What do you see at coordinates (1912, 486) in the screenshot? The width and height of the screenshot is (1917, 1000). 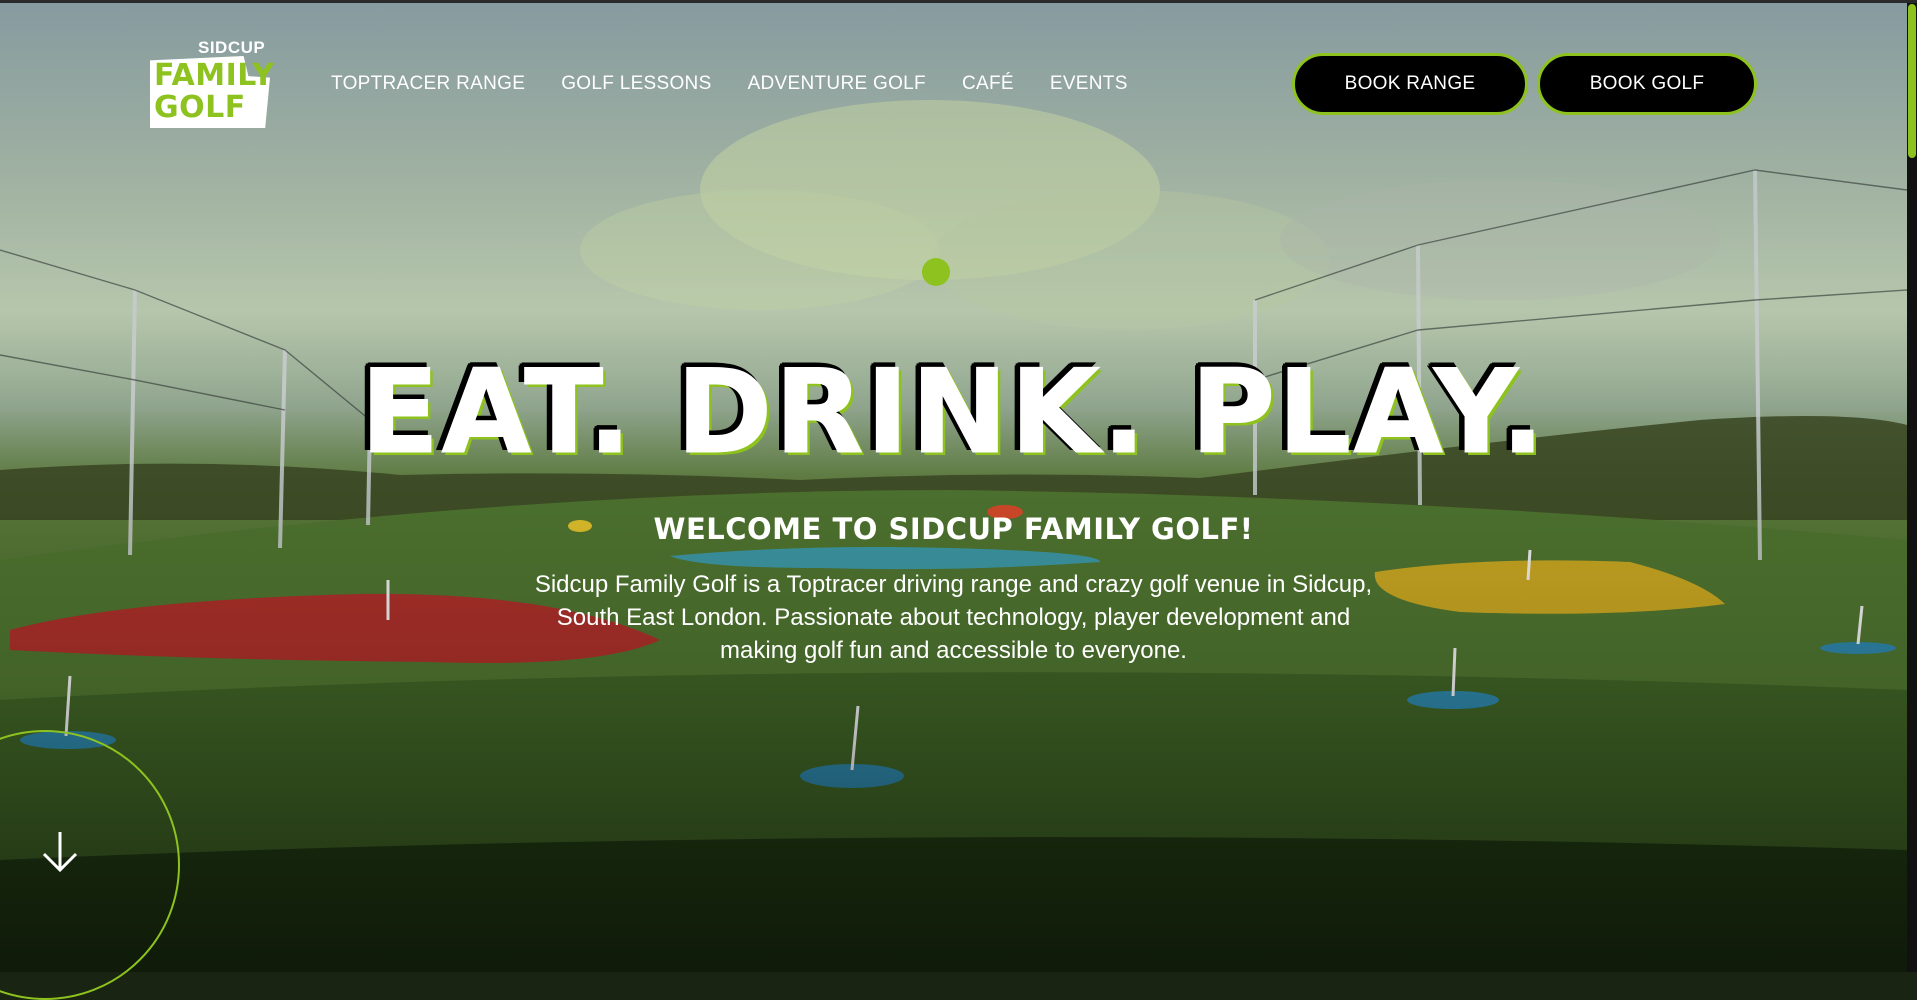 I see `page-scrollbar` at bounding box center [1912, 486].